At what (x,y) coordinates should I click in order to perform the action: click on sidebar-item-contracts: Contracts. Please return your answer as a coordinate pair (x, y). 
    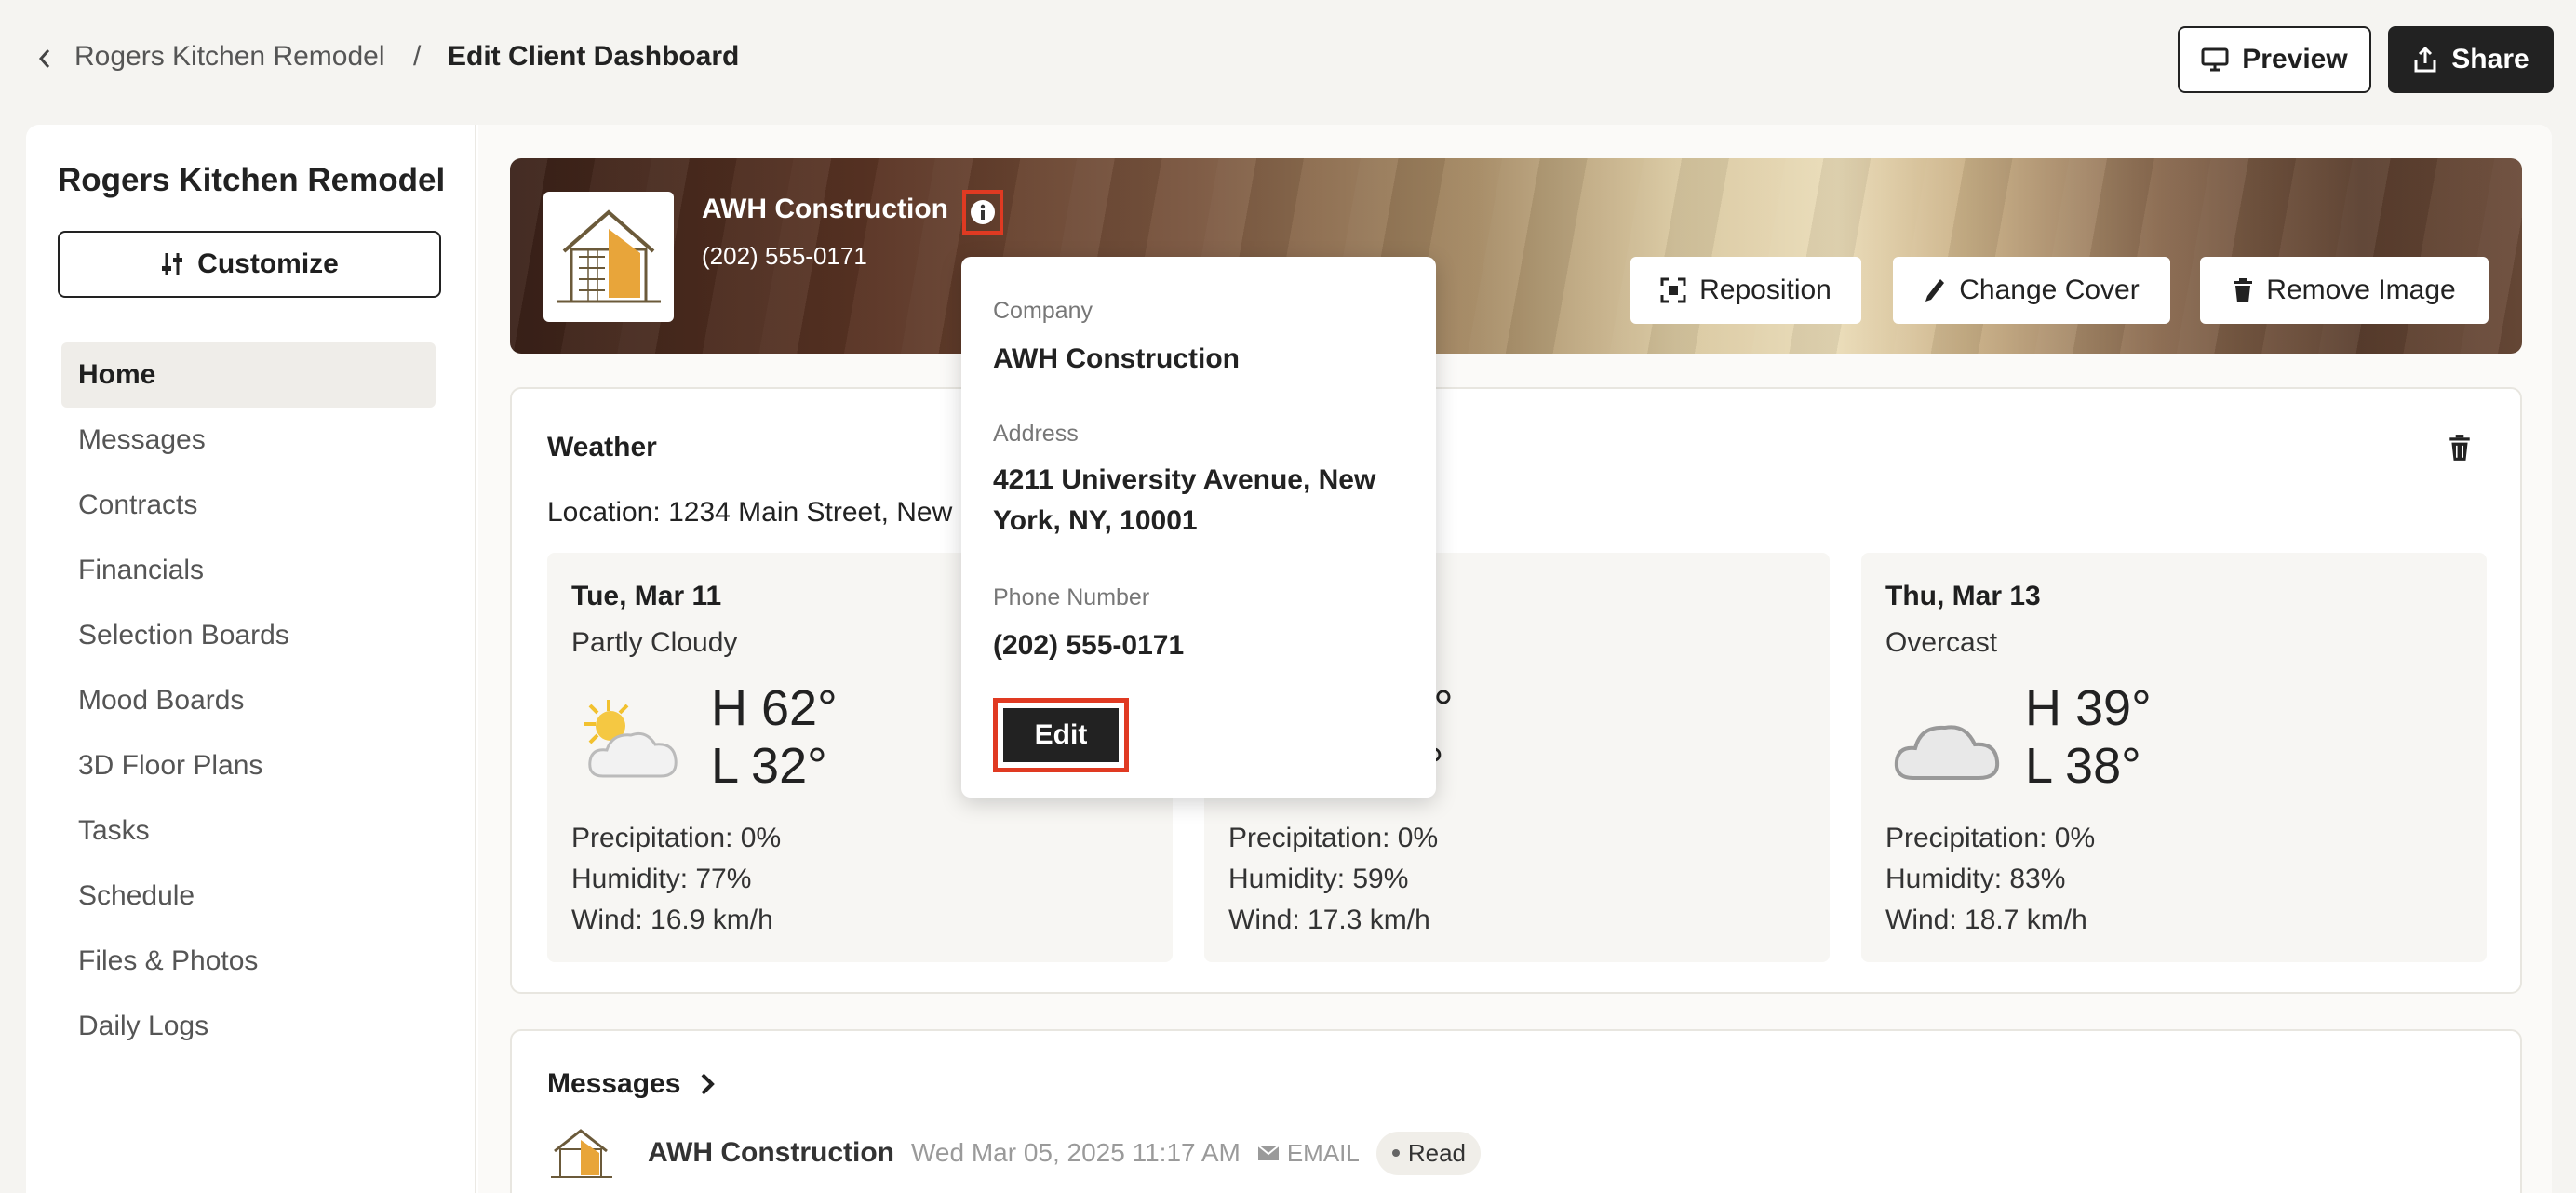
    Looking at the image, I should click on (248, 505).